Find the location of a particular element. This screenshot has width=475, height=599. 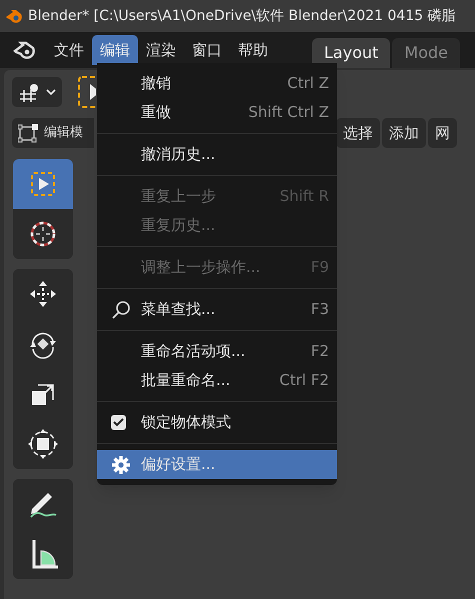

search-icon is located at coordinates (121, 310).